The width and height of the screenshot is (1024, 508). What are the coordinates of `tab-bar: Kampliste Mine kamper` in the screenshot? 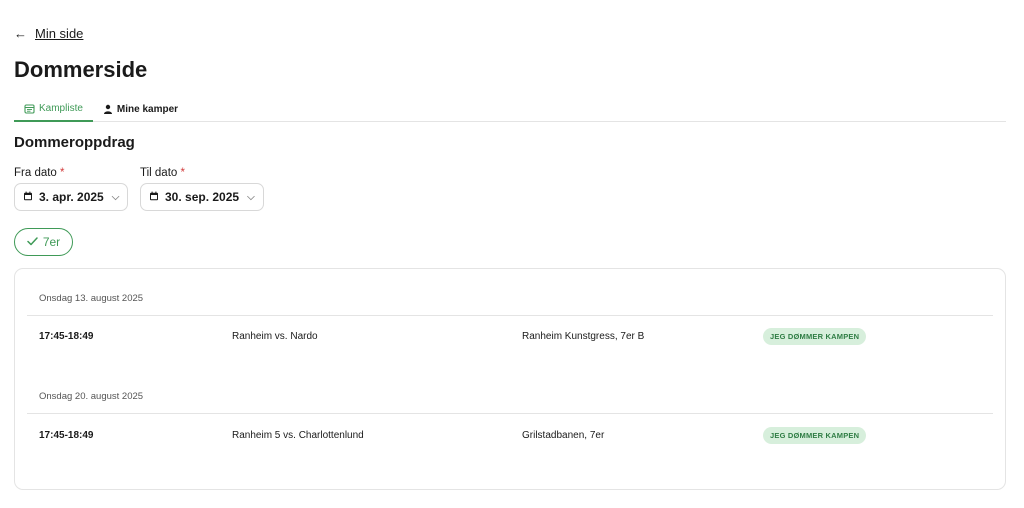 It's located at (510, 109).